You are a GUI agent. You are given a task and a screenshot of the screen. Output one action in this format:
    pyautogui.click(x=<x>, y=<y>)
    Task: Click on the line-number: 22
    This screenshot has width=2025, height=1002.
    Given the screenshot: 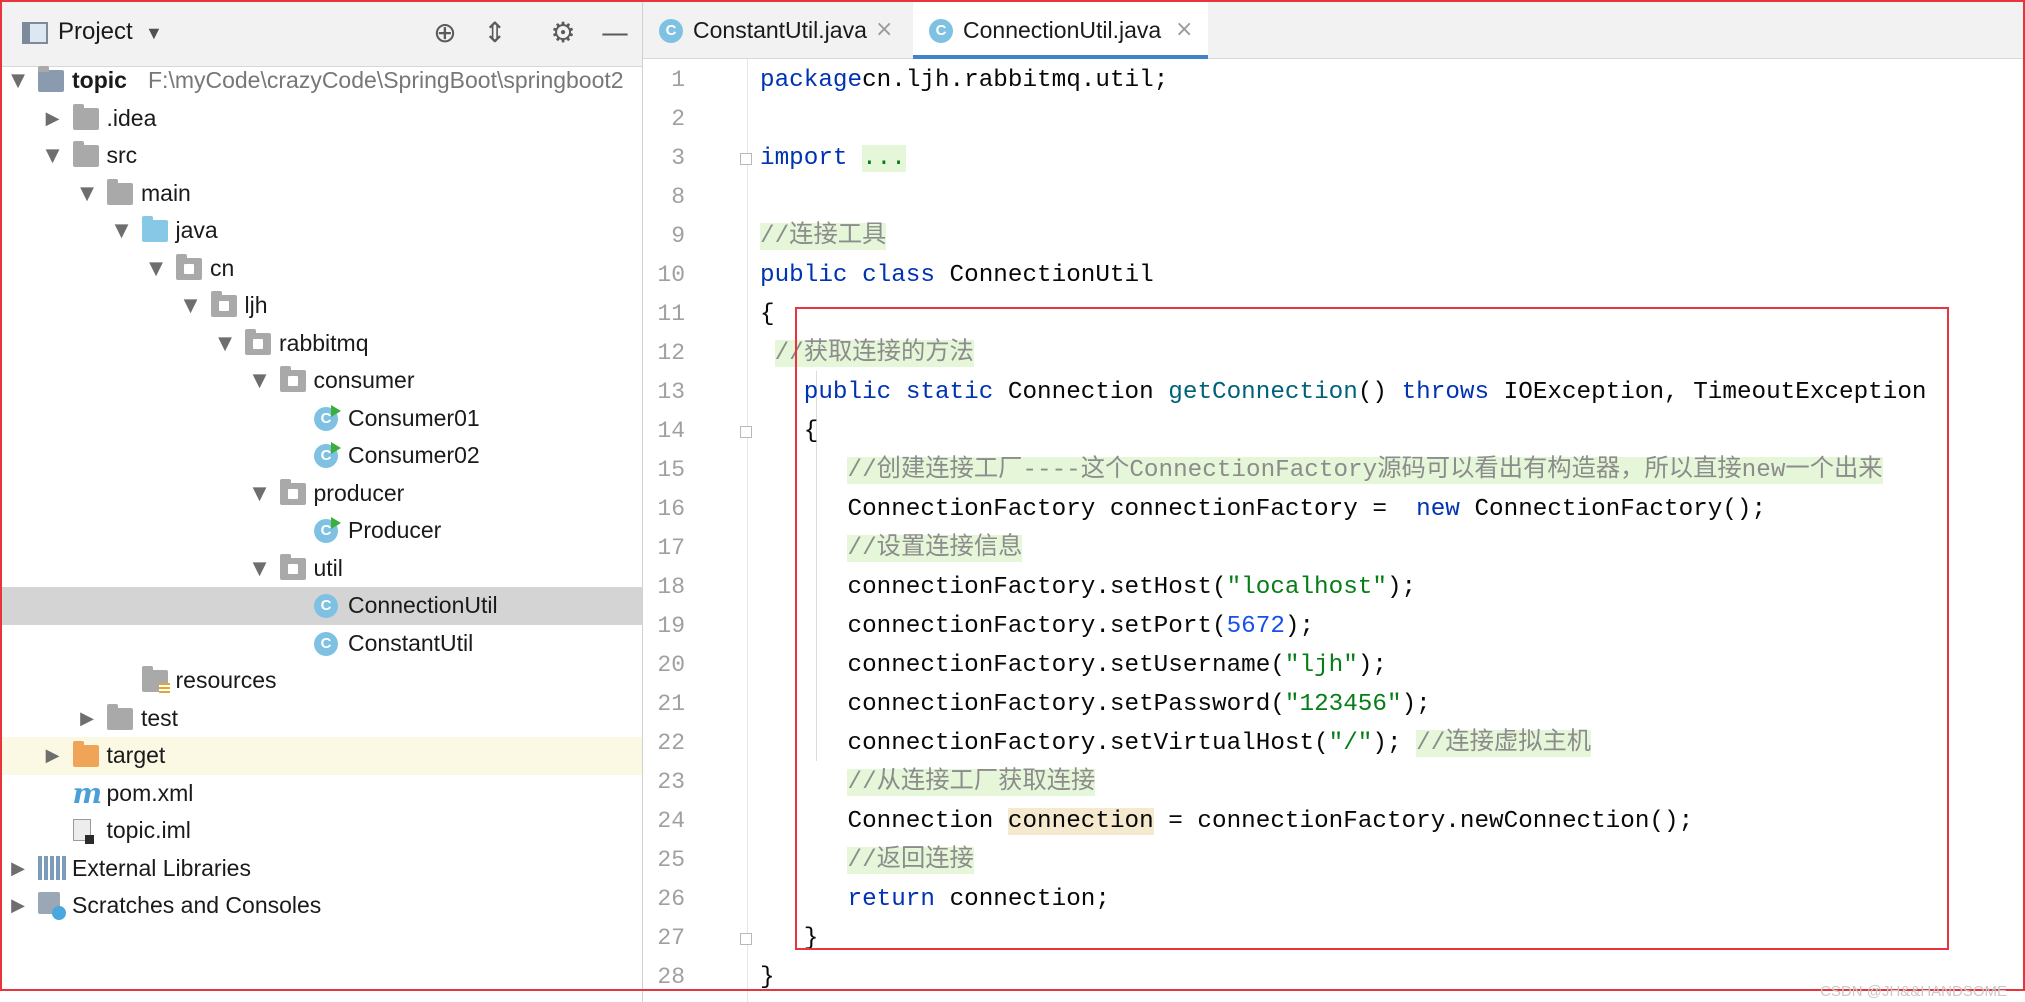 What is the action you would take?
    pyautogui.click(x=671, y=743)
    